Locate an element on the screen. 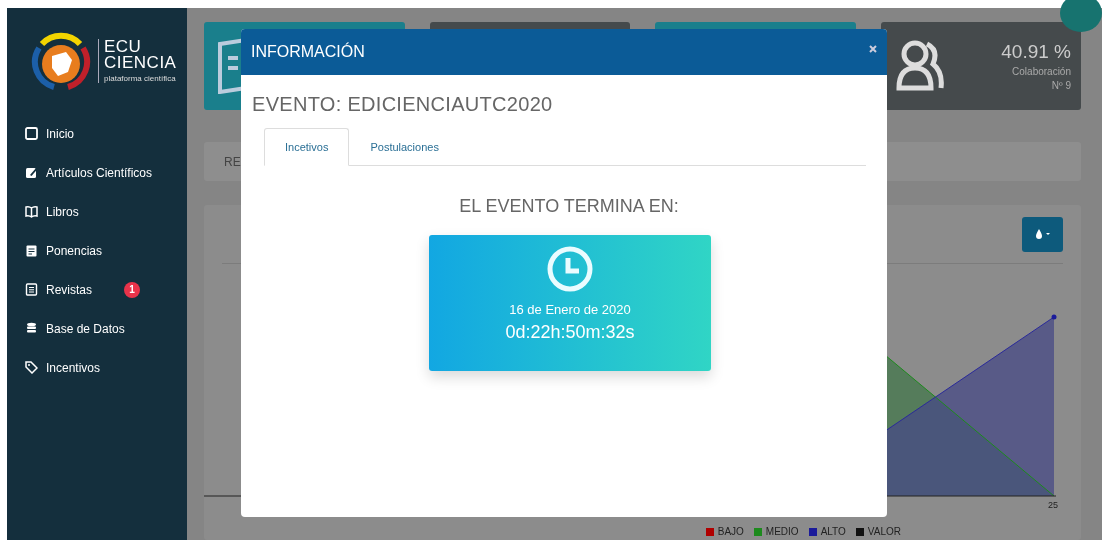  tab: Incetivos is located at coordinates (307, 147).